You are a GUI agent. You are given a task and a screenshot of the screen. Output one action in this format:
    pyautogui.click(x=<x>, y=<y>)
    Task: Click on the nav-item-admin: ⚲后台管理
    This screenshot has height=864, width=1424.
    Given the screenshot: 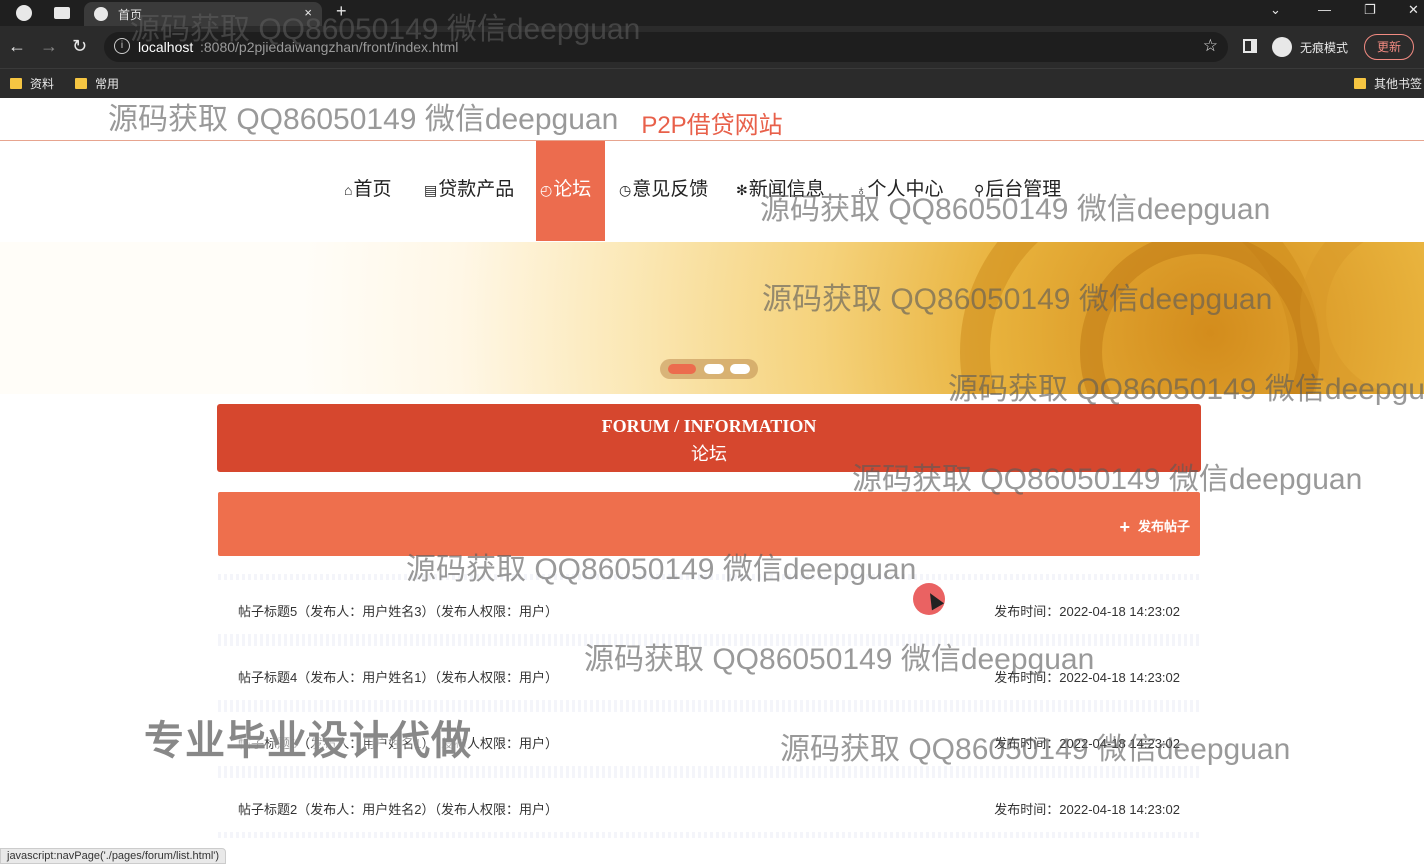 What is the action you would take?
    pyautogui.click(x=1017, y=191)
    